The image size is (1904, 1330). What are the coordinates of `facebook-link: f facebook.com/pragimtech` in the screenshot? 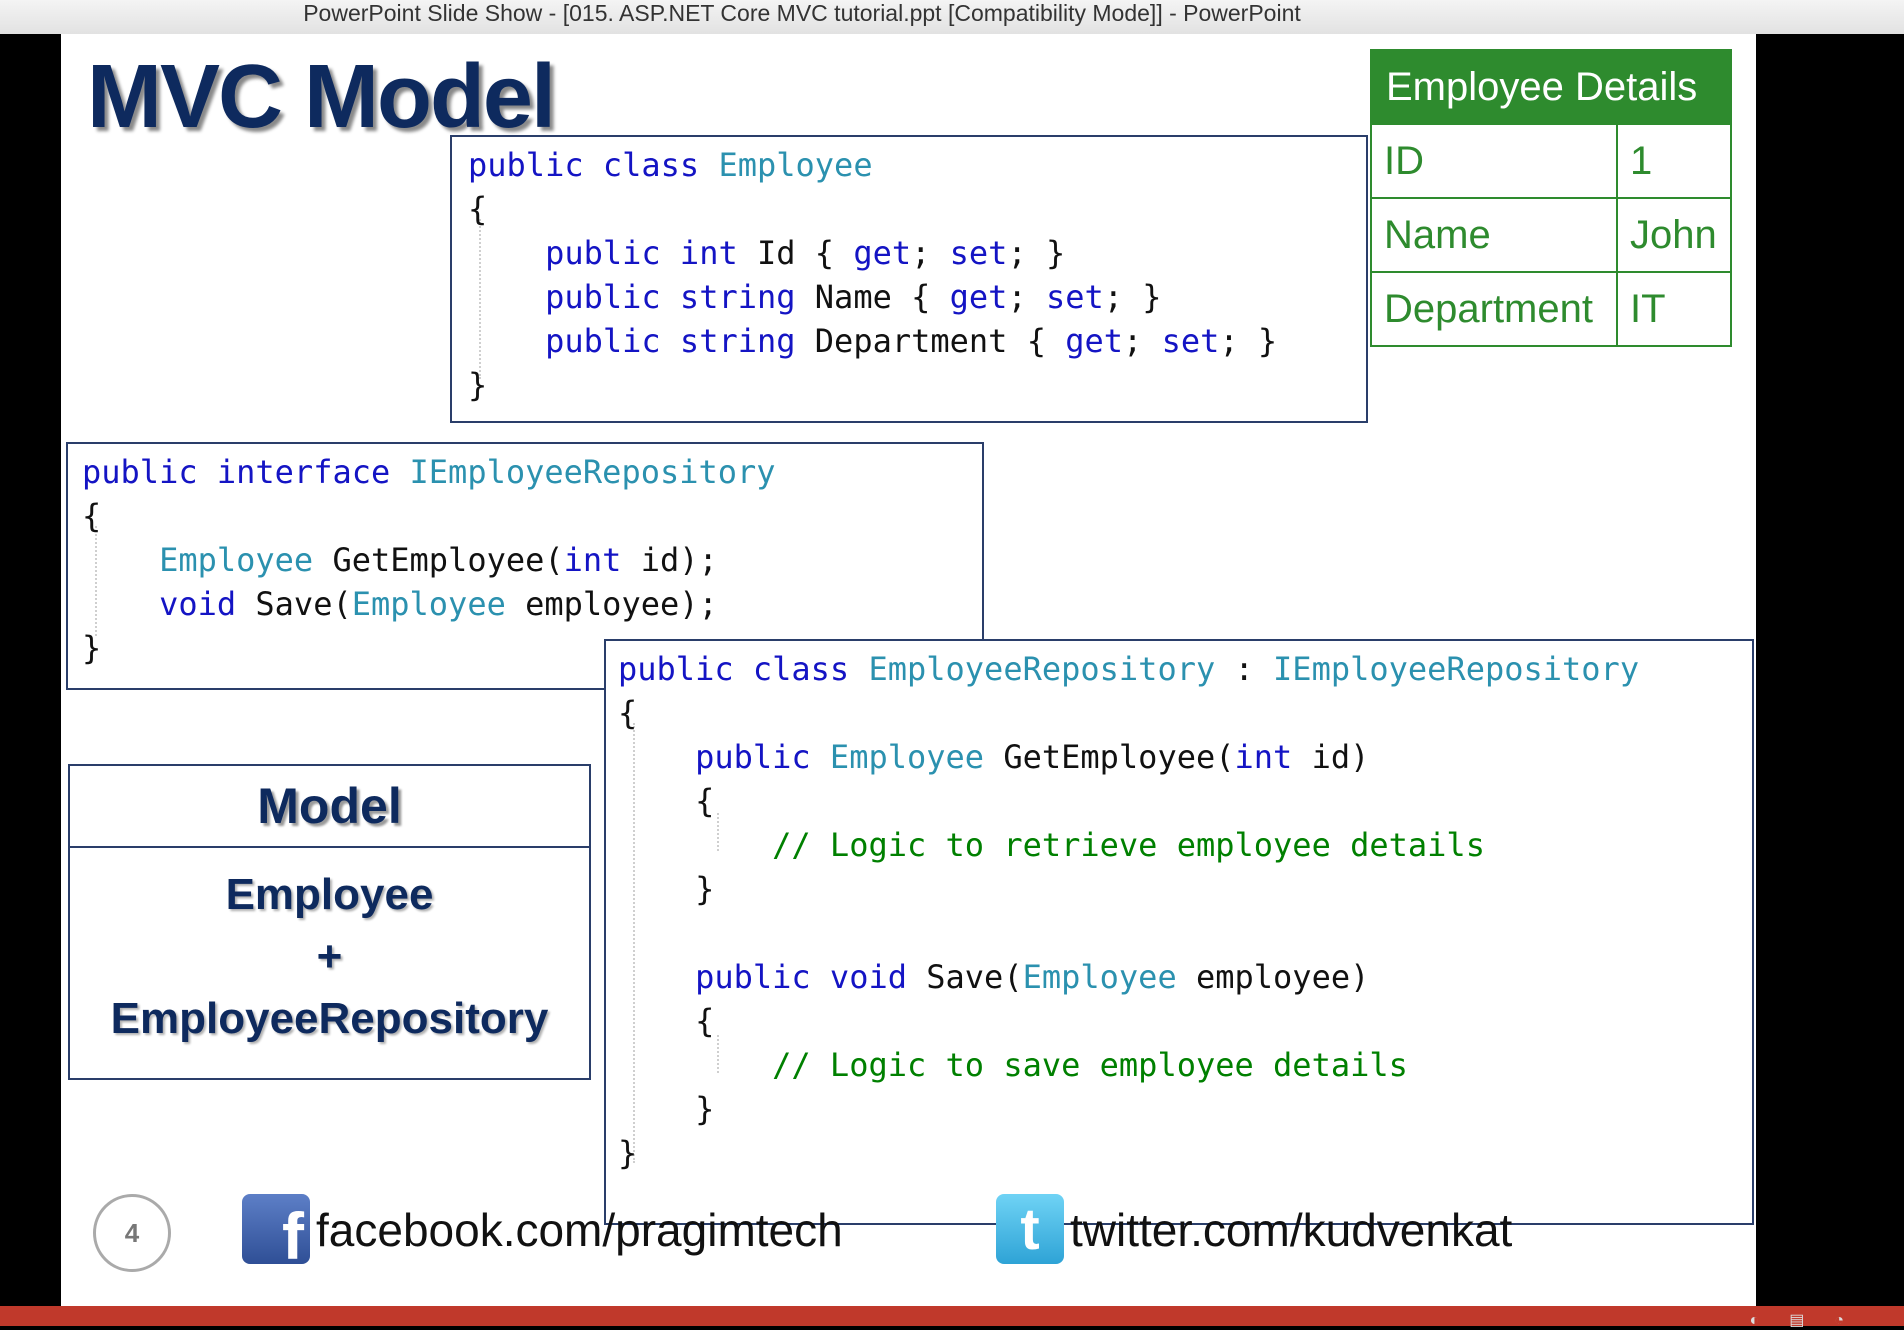 It's located at (542, 1230).